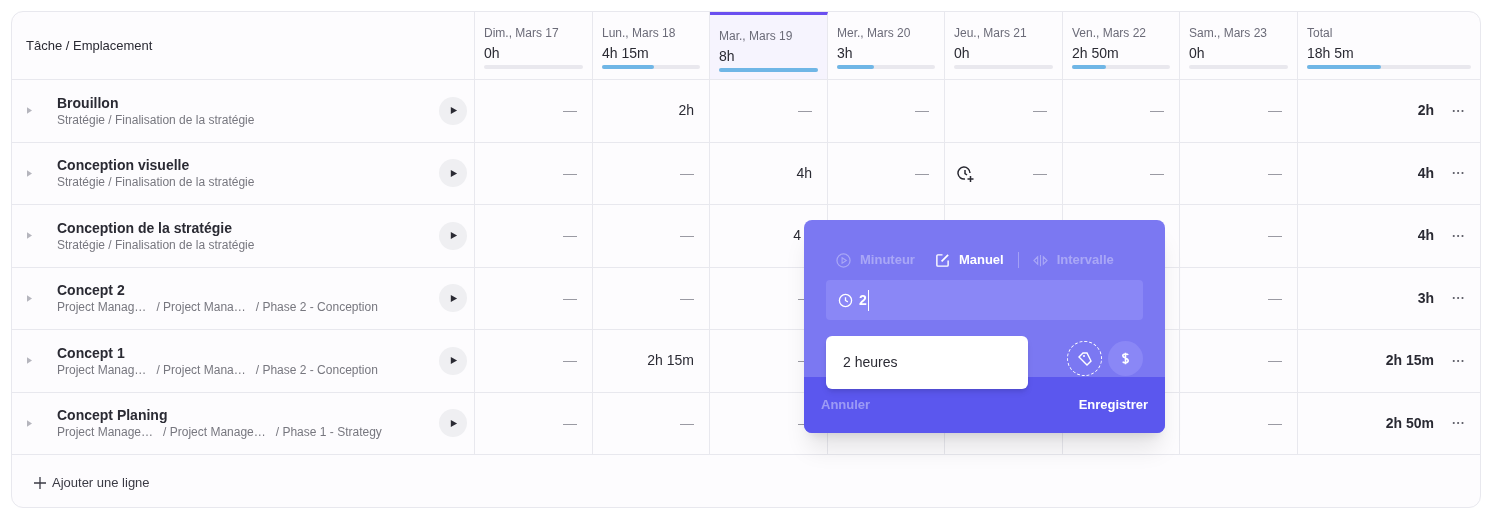 The height and width of the screenshot is (522, 1493). What do you see at coordinates (1096, 53) in the screenshot?
I see `day-total: 2h 50m` at bounding box center [1096, 53].